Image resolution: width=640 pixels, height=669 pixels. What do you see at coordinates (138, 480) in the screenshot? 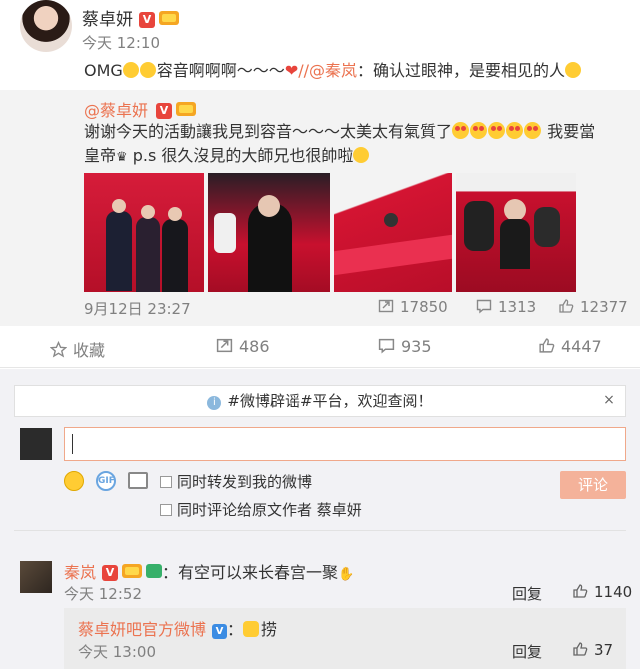
I see `image-icon` at bounding box center [138, 480].